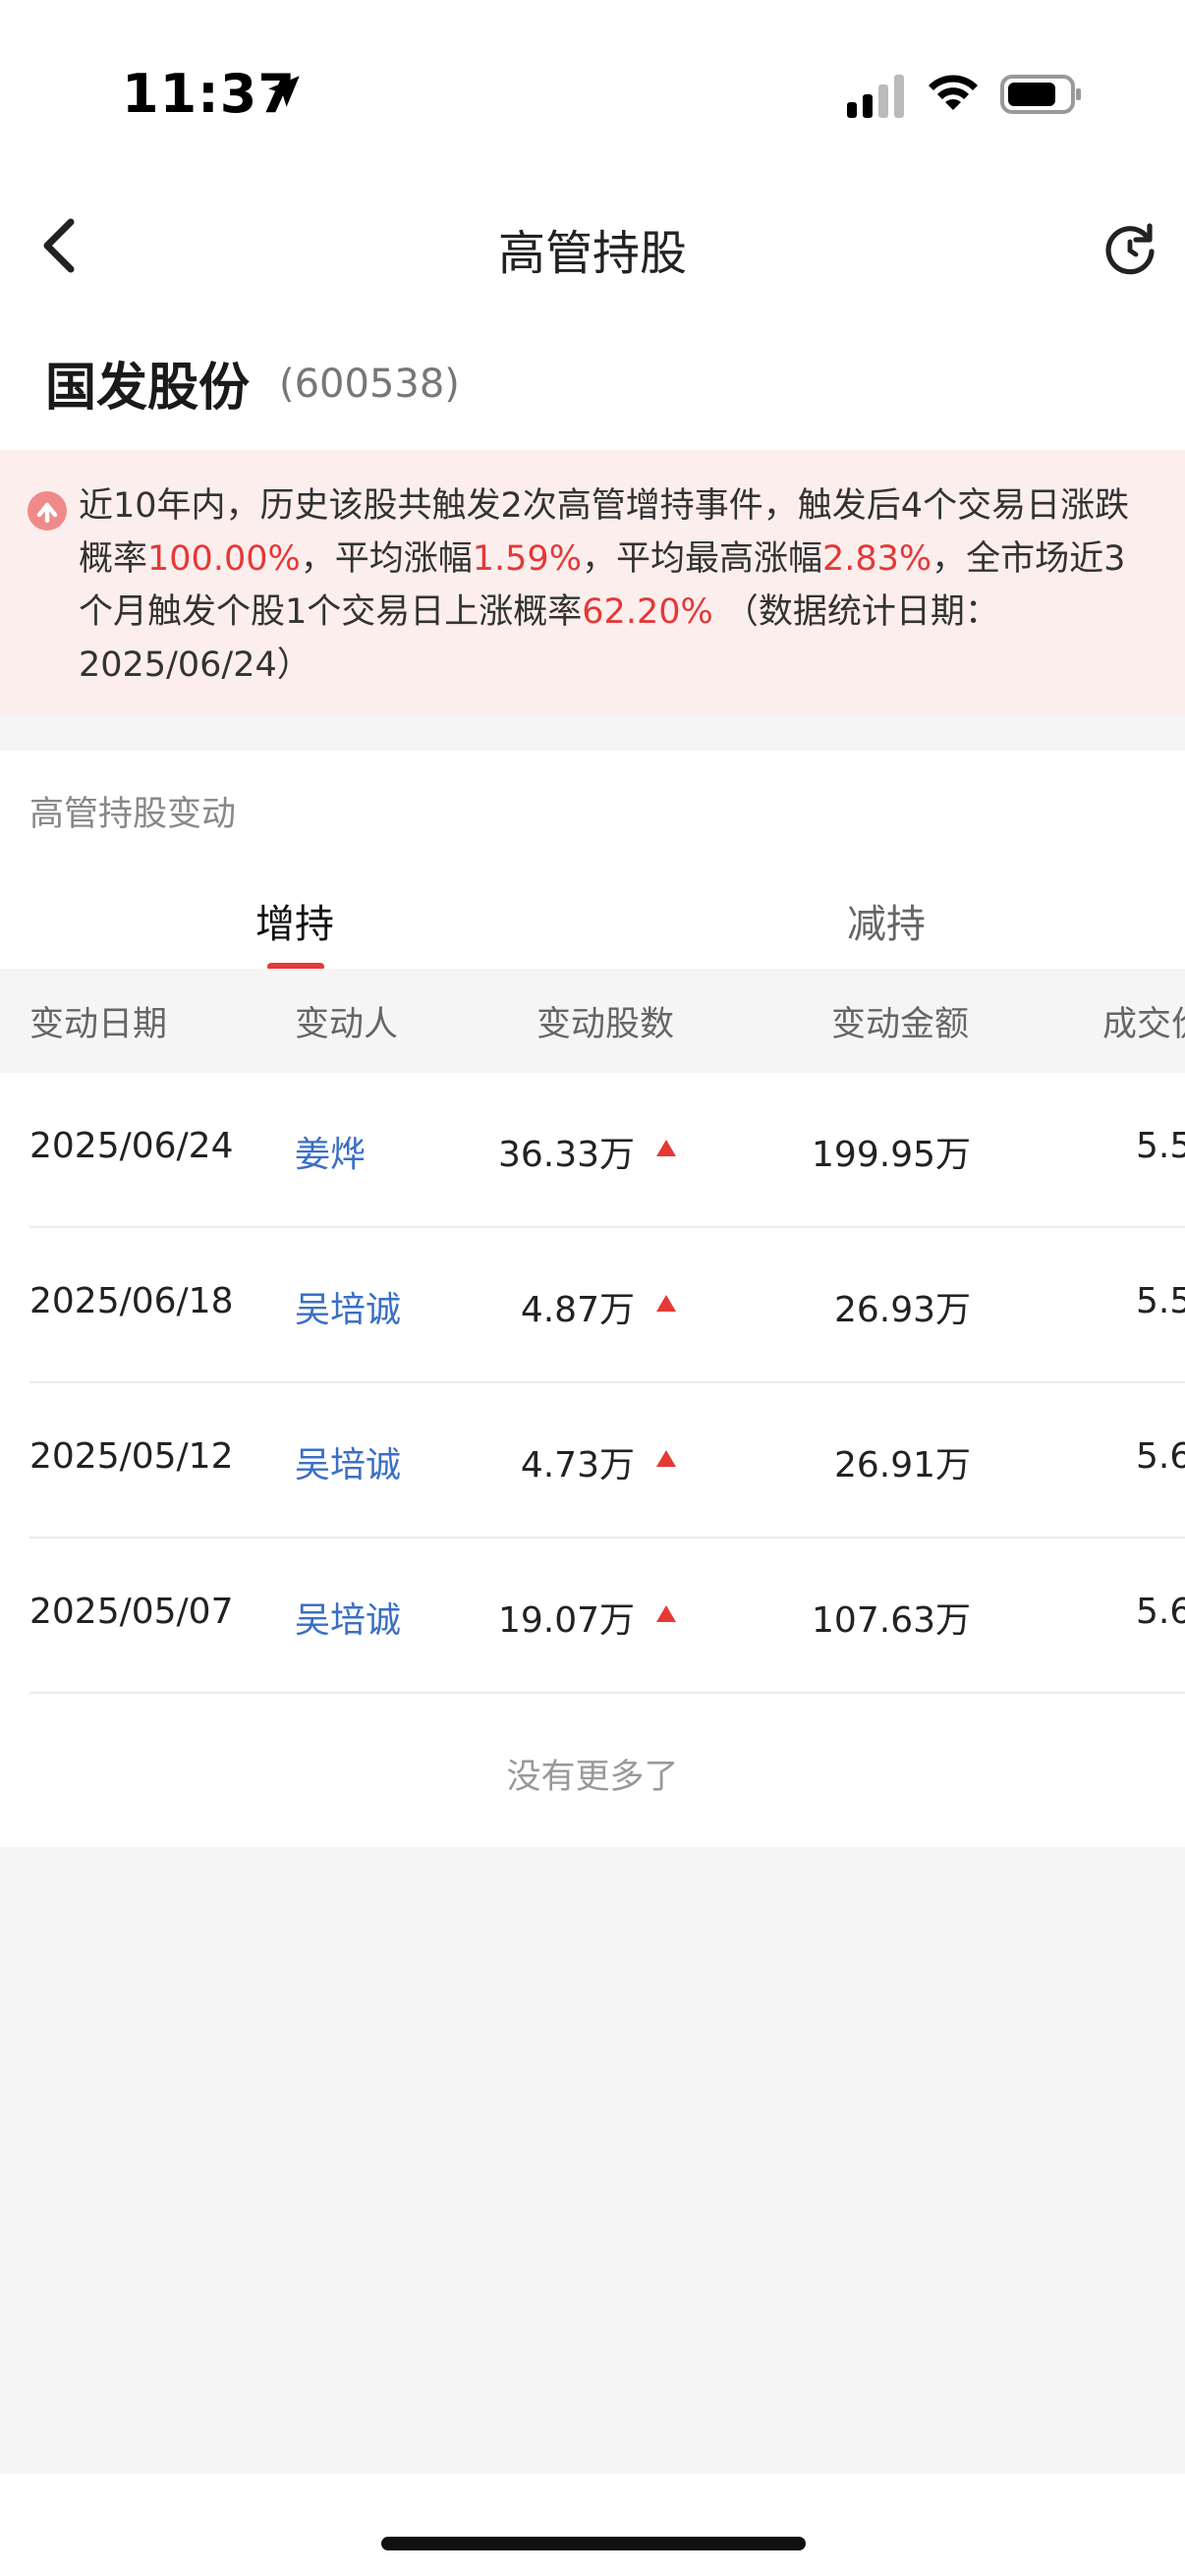 The height and width of the screenshot is (2576, 1185). Describe the element at coordinates (331, 1151) in the screenshot. I see `cell-person-link: 姜烨` at that location.